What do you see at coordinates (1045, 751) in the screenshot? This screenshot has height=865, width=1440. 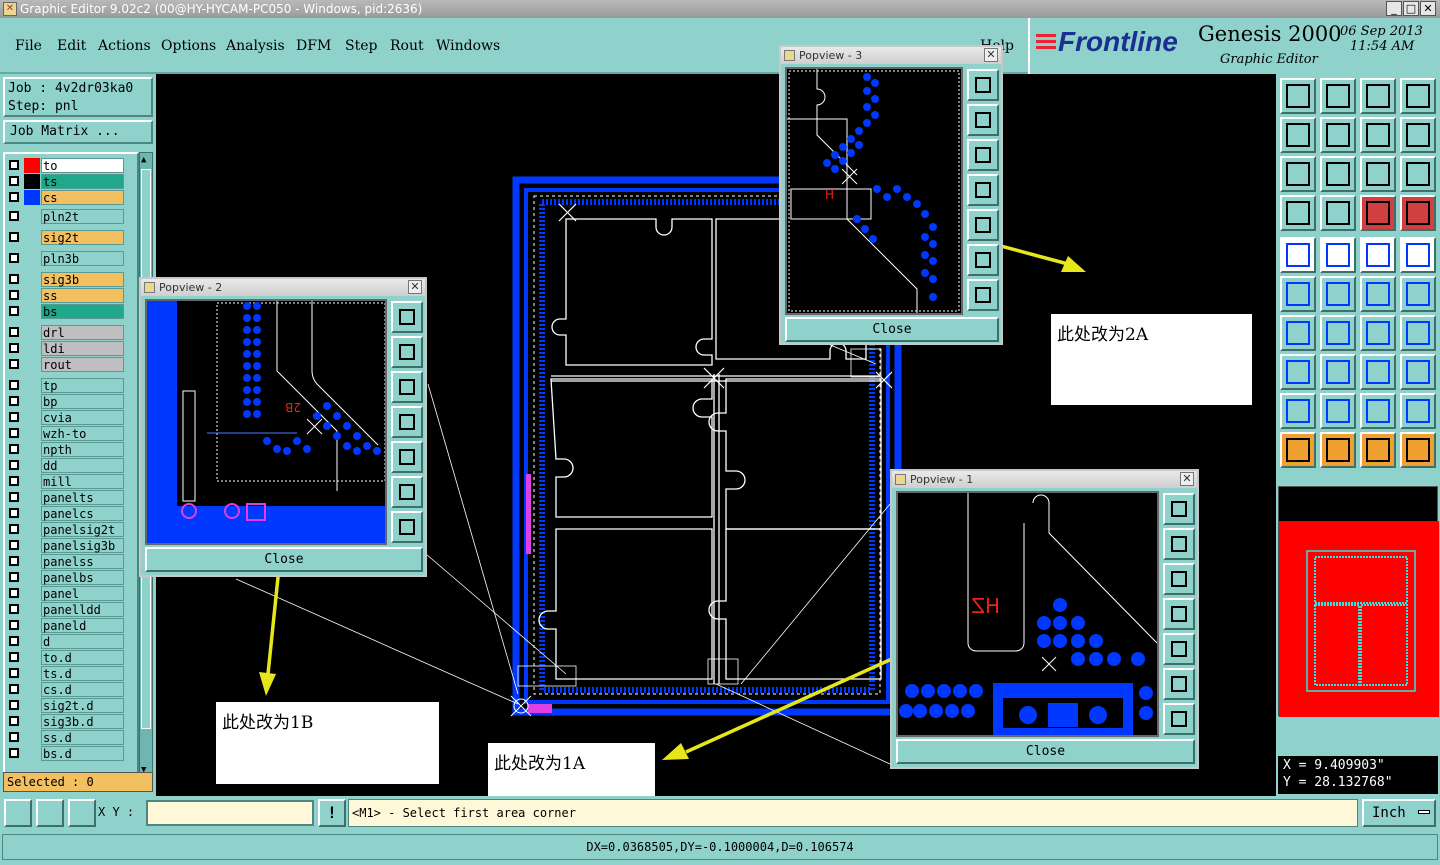 I see `popview-1-close-button: Close` at bounding box center [1045, 751].